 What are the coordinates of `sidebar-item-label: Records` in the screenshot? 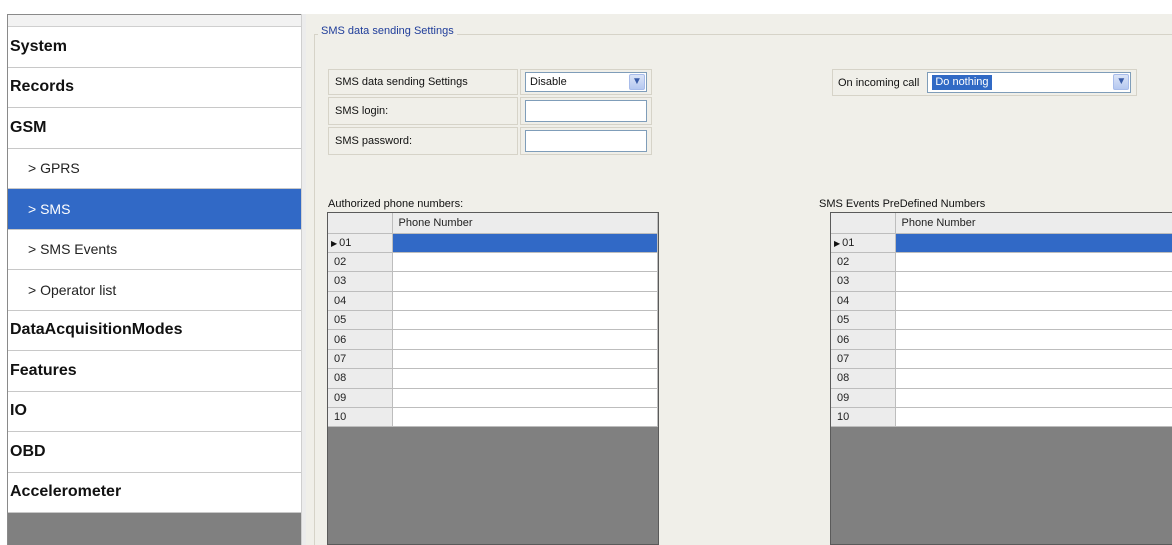 It's located at (42, 87).